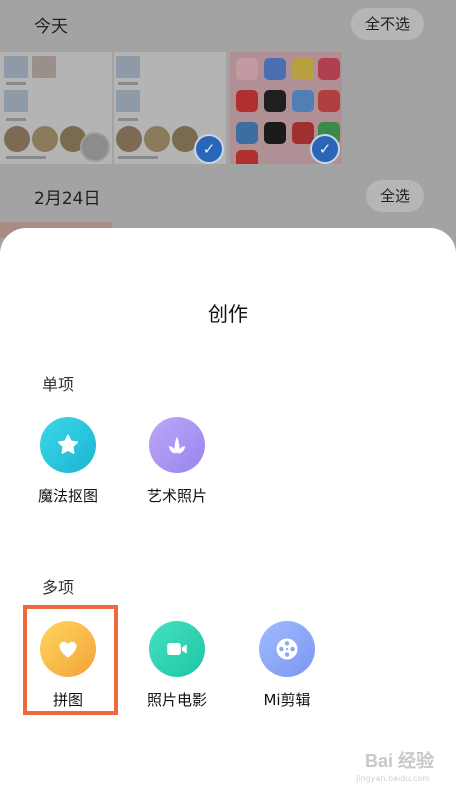 The width and height of the screenshot is (456, 787). I want to click on multi-section-label: 多项, so click(58, 587).